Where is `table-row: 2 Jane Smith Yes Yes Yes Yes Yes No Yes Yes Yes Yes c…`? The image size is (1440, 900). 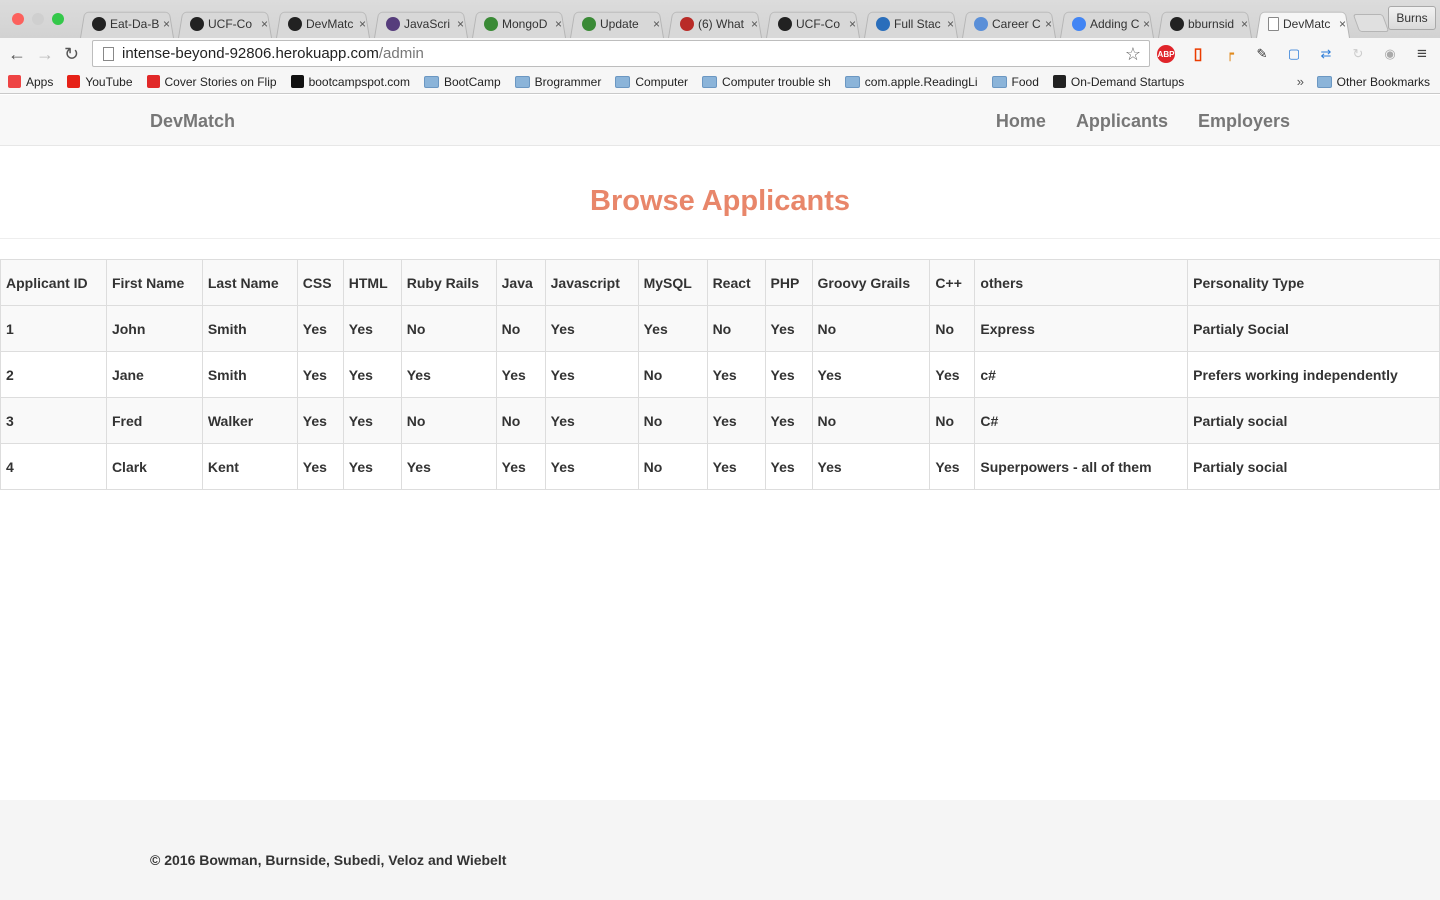
table-row: 2 Jane Smith Yes Yes Yes Yes Yes No Yes Yes Yes Yes c… is located at coordinates (720, 374).